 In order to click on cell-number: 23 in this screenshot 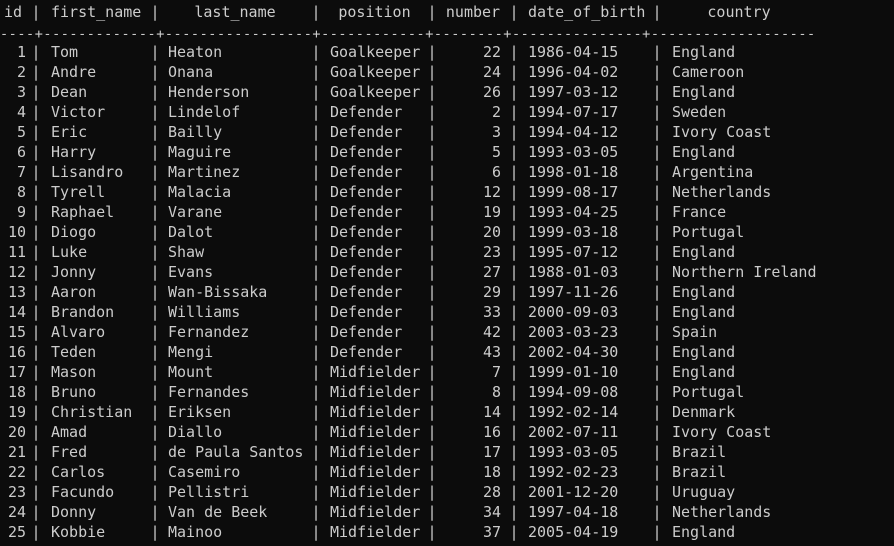, I will do `click(491, 252)`.